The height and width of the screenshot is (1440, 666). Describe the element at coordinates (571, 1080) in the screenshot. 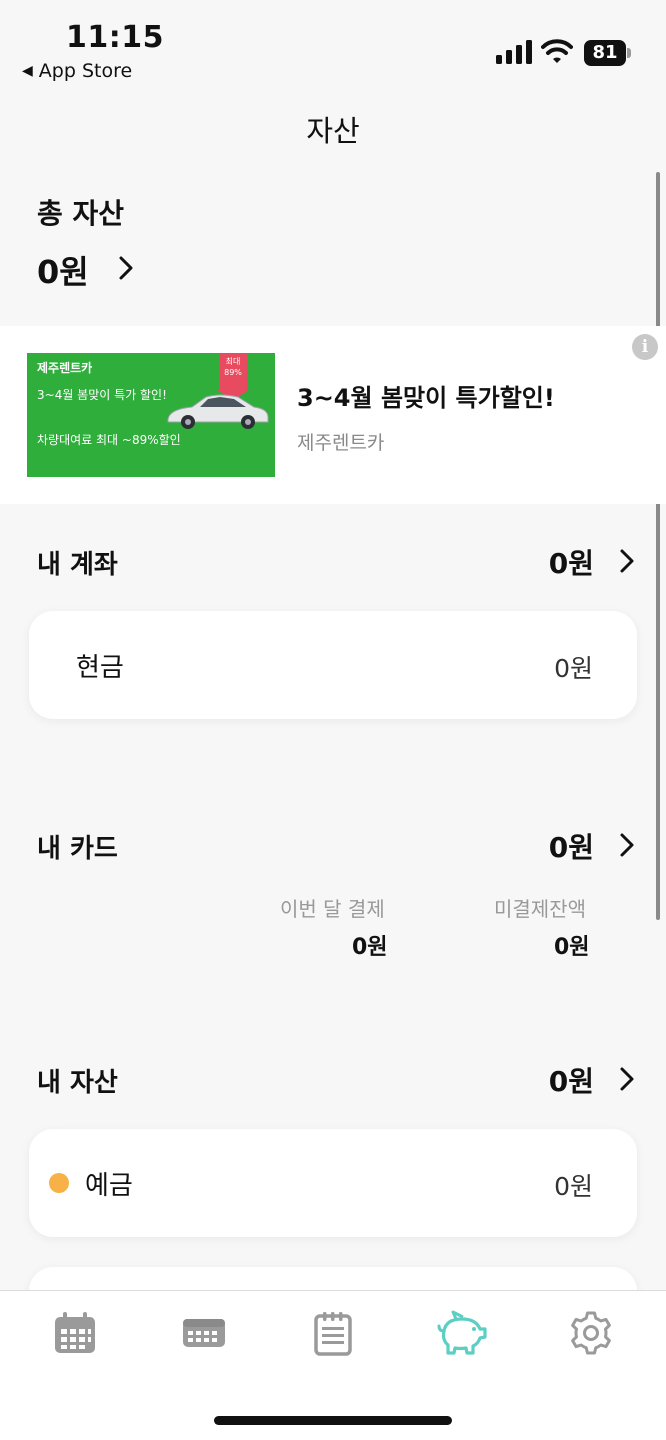

I see `my-assets-total: 0원` at that location.